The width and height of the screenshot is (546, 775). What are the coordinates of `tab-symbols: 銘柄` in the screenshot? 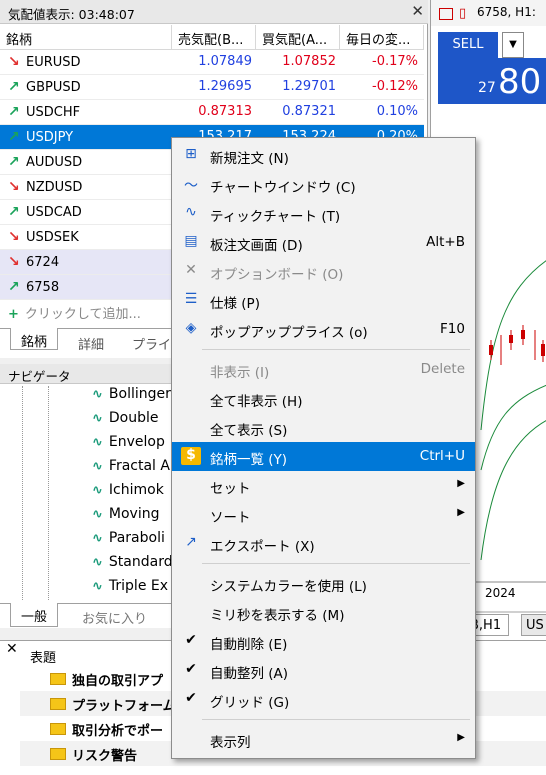 It's located at (34, 339).